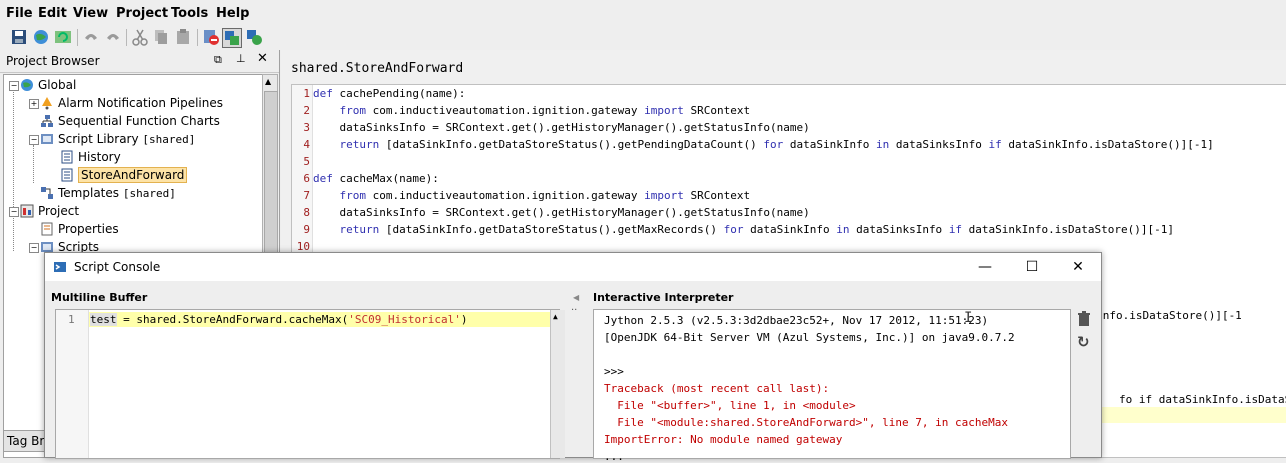 This screenshot has height=463, width=1286. Describe the element at coordinates (262, 58) in the screenshot. I see `close-panel-icon: ✕` at that location.